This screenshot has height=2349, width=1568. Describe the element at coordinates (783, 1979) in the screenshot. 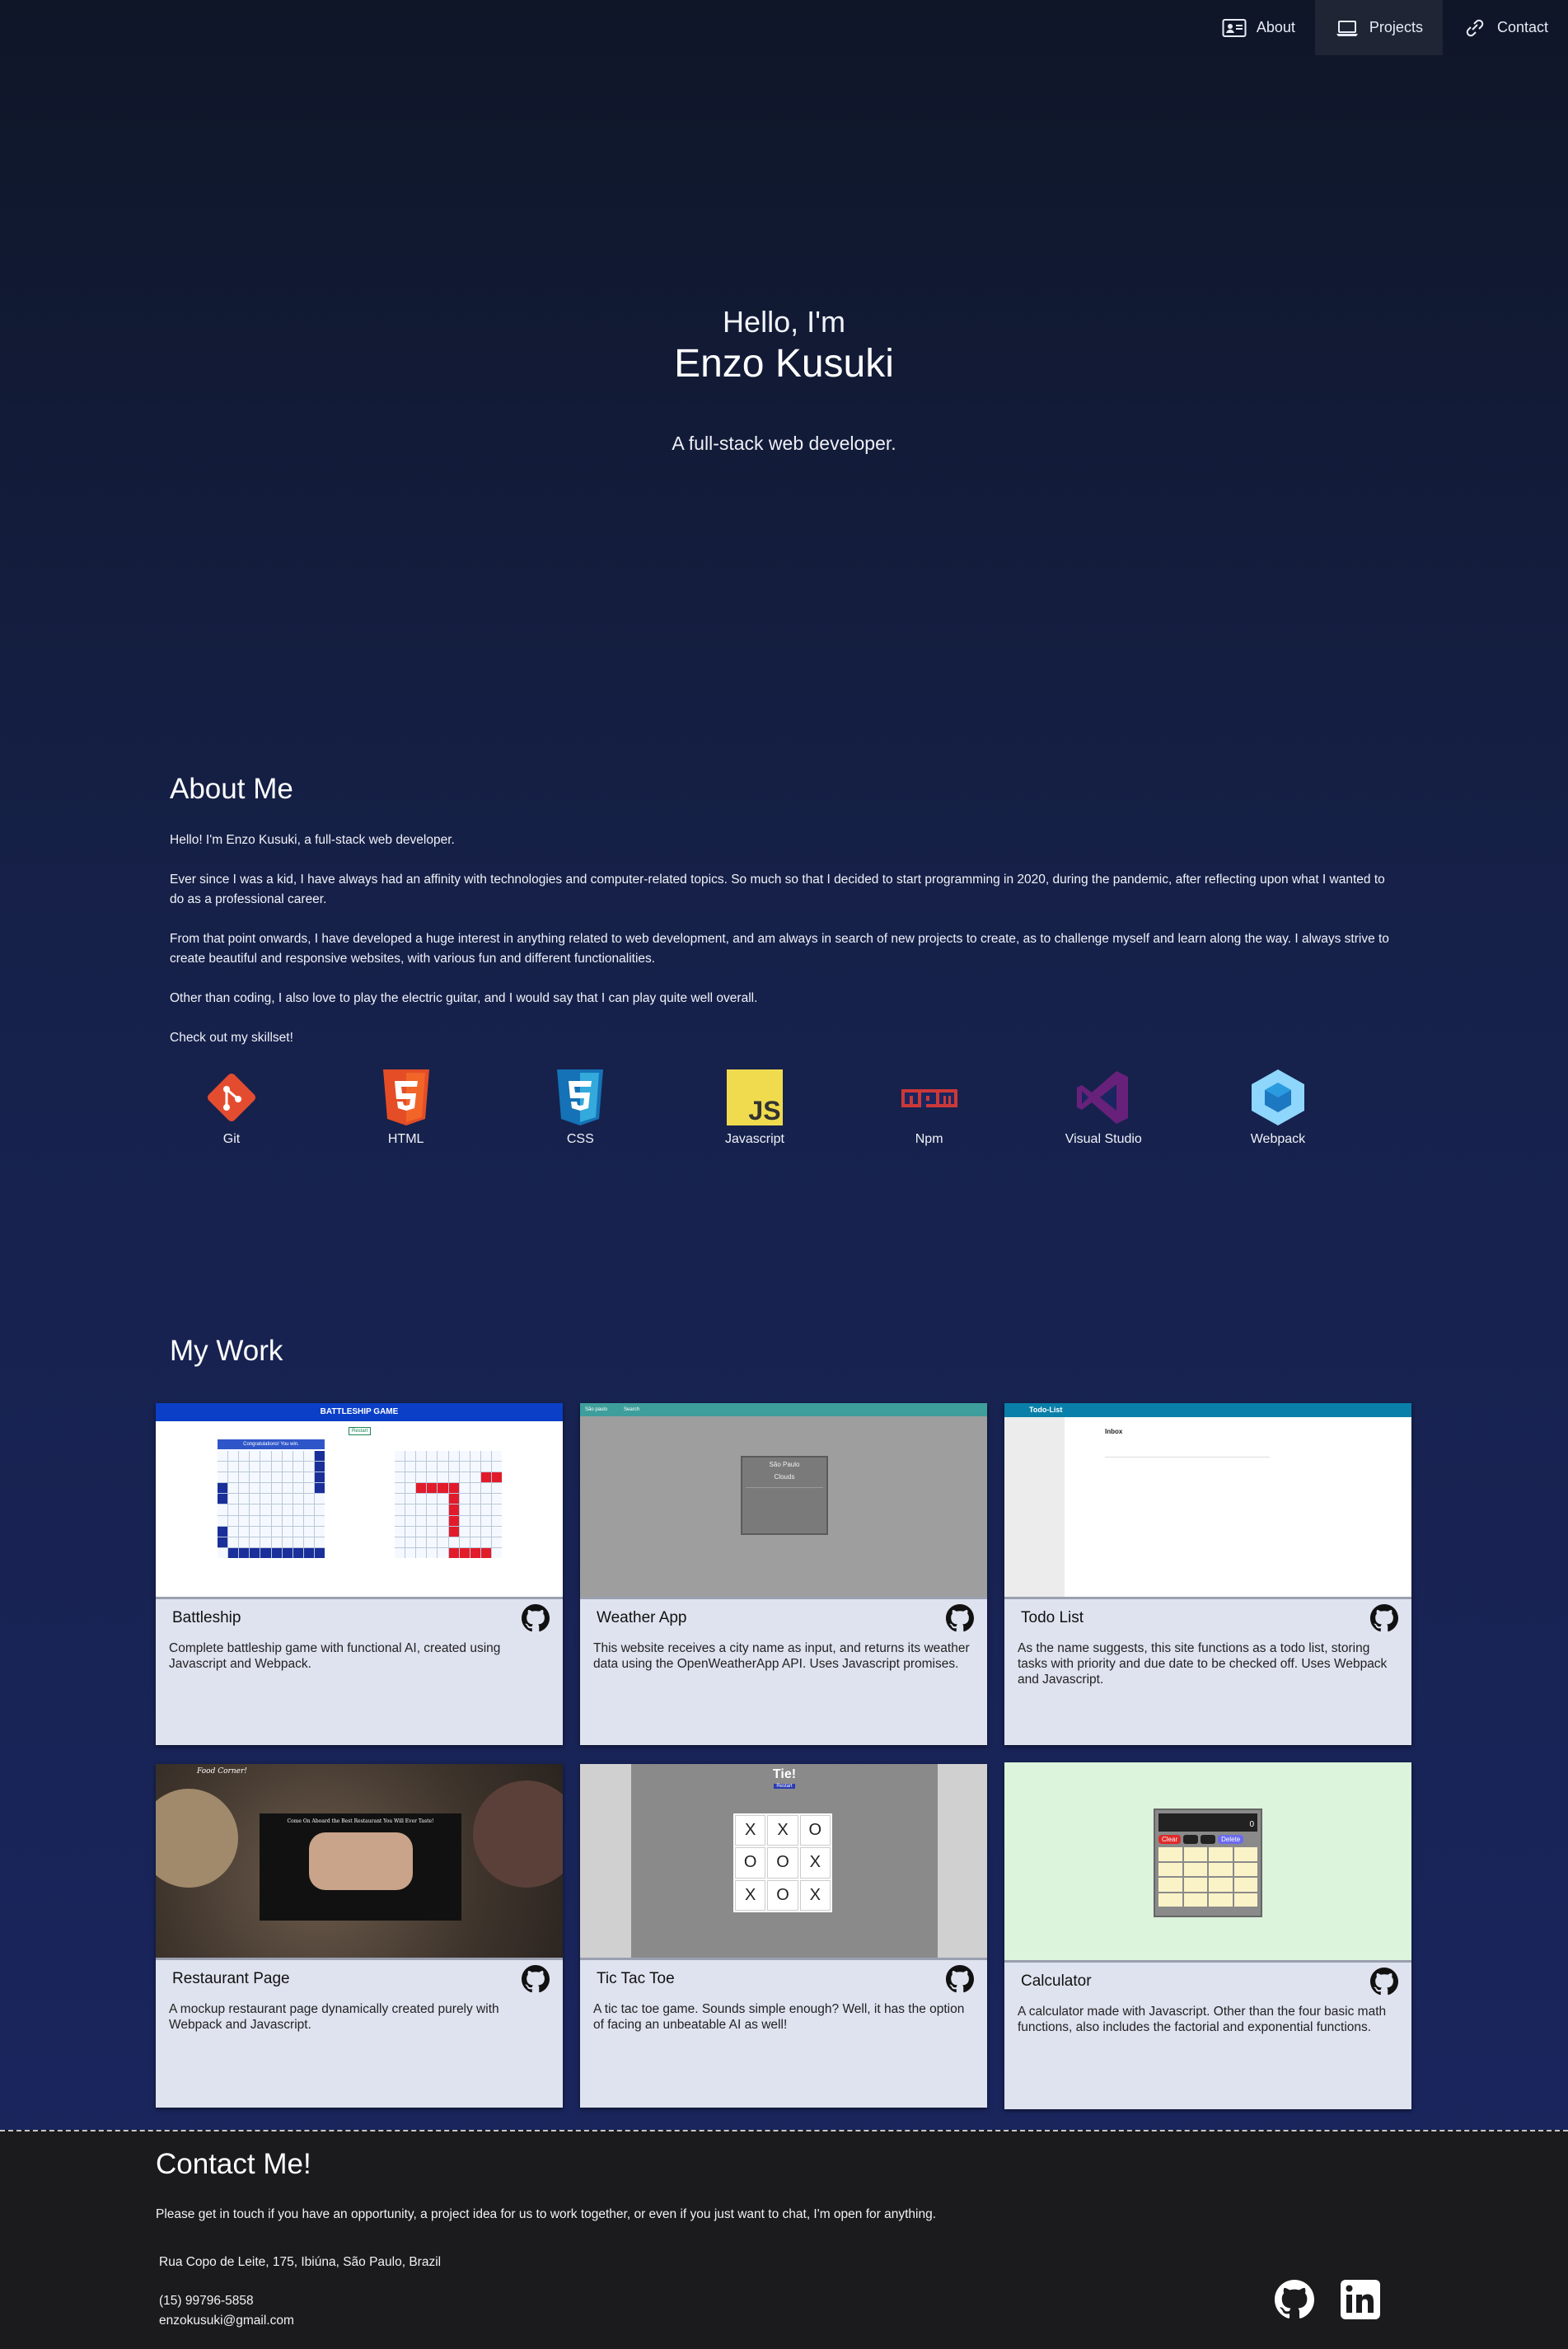

I see `card-header: Tic Tac Toe` at that location.